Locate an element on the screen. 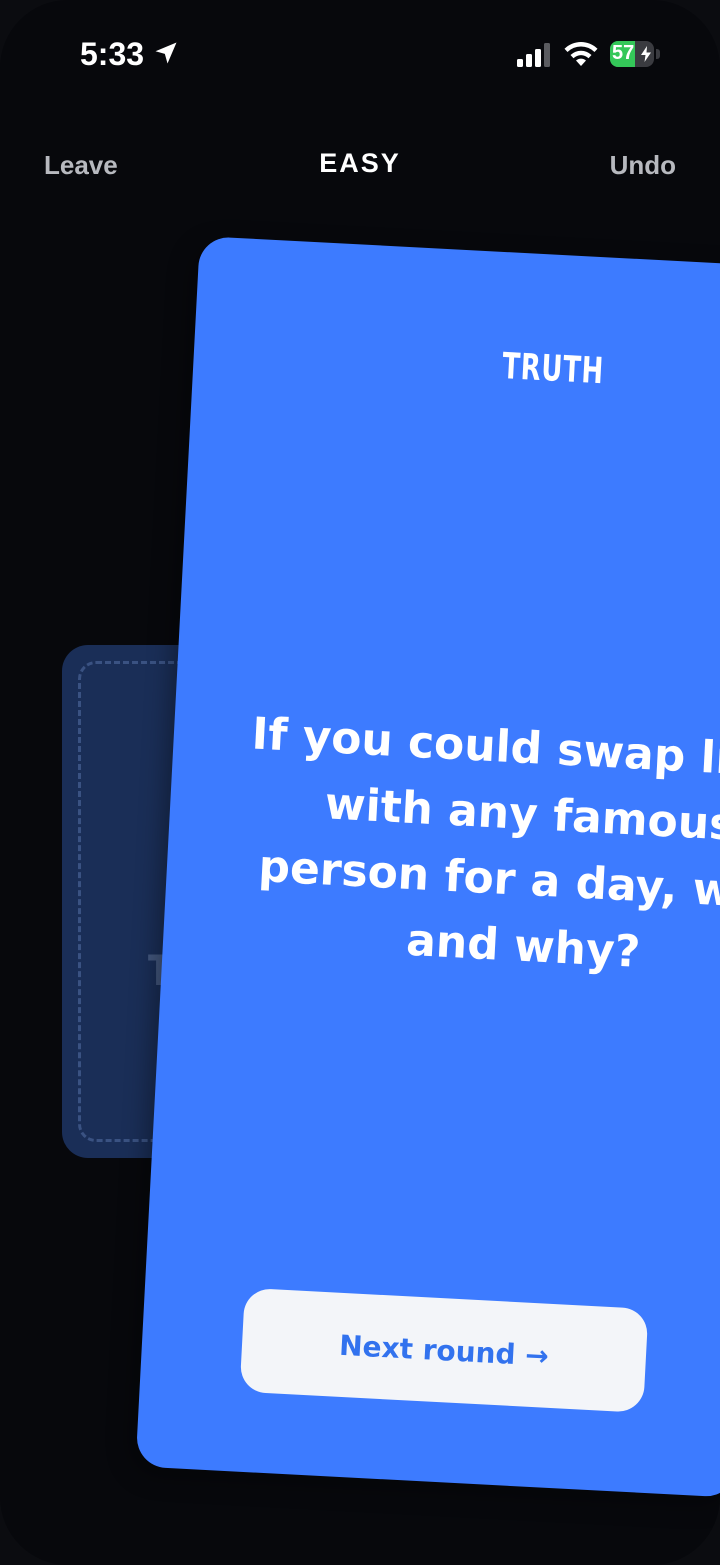 The image size is (720, 1565). battery-indicator: 57 is located at coordinates (635, 54).